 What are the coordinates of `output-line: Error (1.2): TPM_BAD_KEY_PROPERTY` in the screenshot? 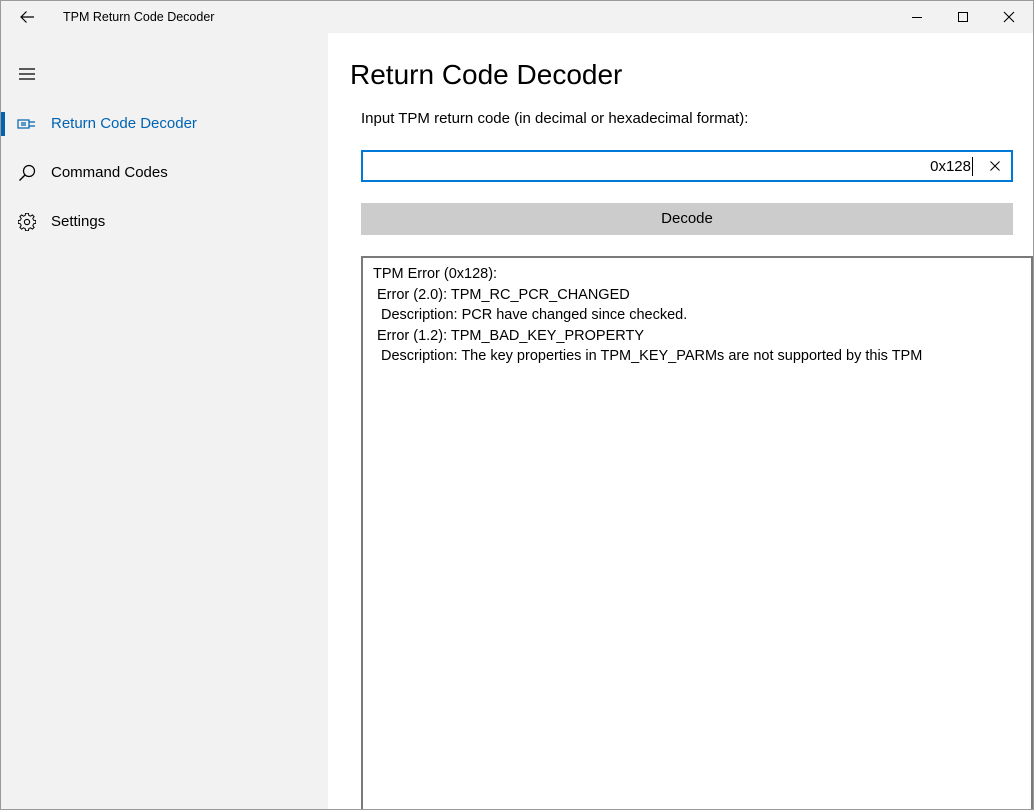 It's located at (510, 335).